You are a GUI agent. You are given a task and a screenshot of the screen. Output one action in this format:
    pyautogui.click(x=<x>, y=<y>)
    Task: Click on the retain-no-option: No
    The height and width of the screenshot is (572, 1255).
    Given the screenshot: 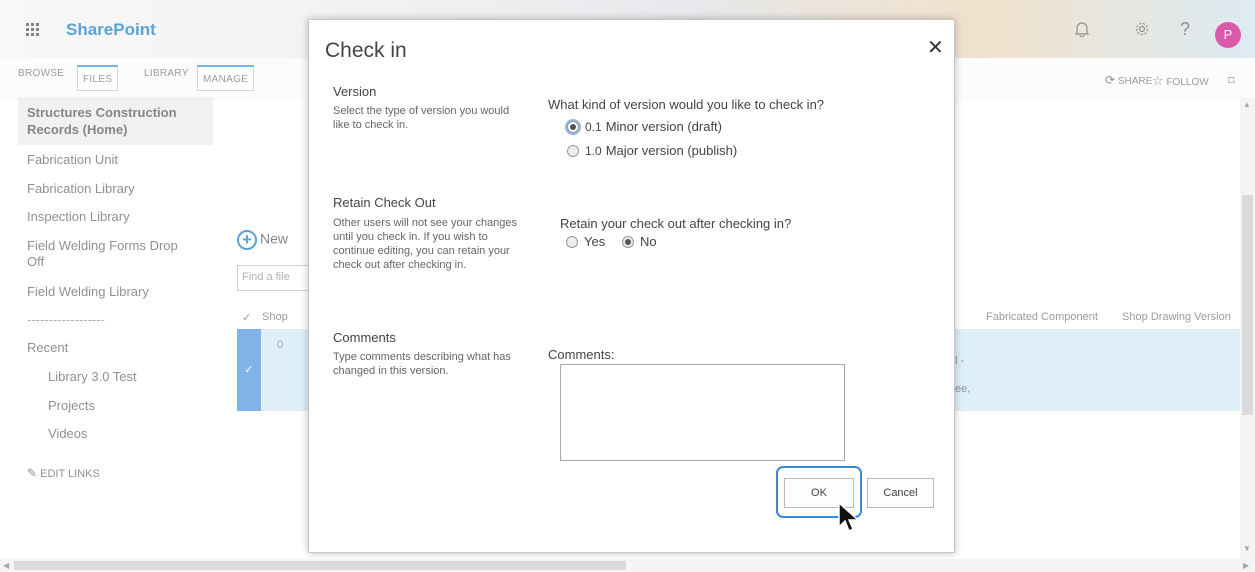 What is the action you would take?
    pyautogui.click(x=639, y=241)
    